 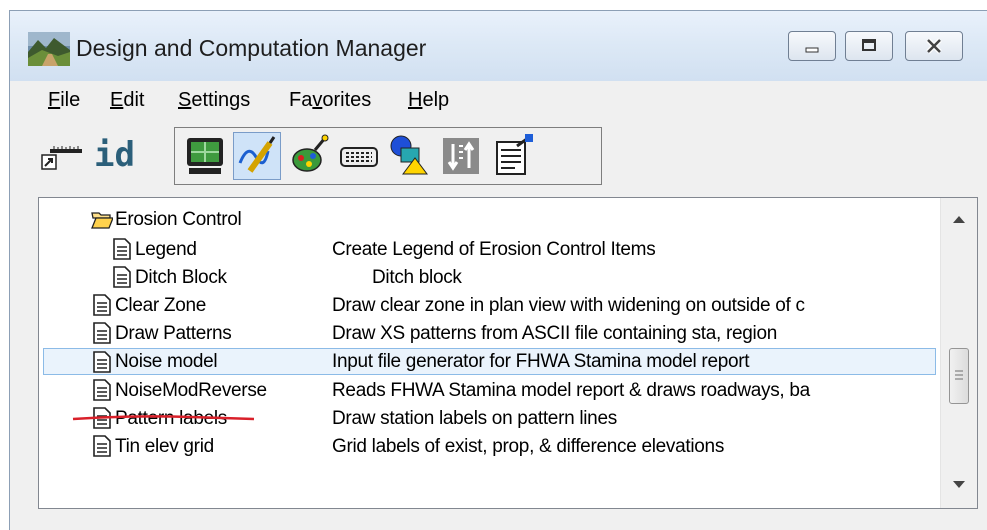 I want to click on clipboard-button, so click(x=513, y=156).